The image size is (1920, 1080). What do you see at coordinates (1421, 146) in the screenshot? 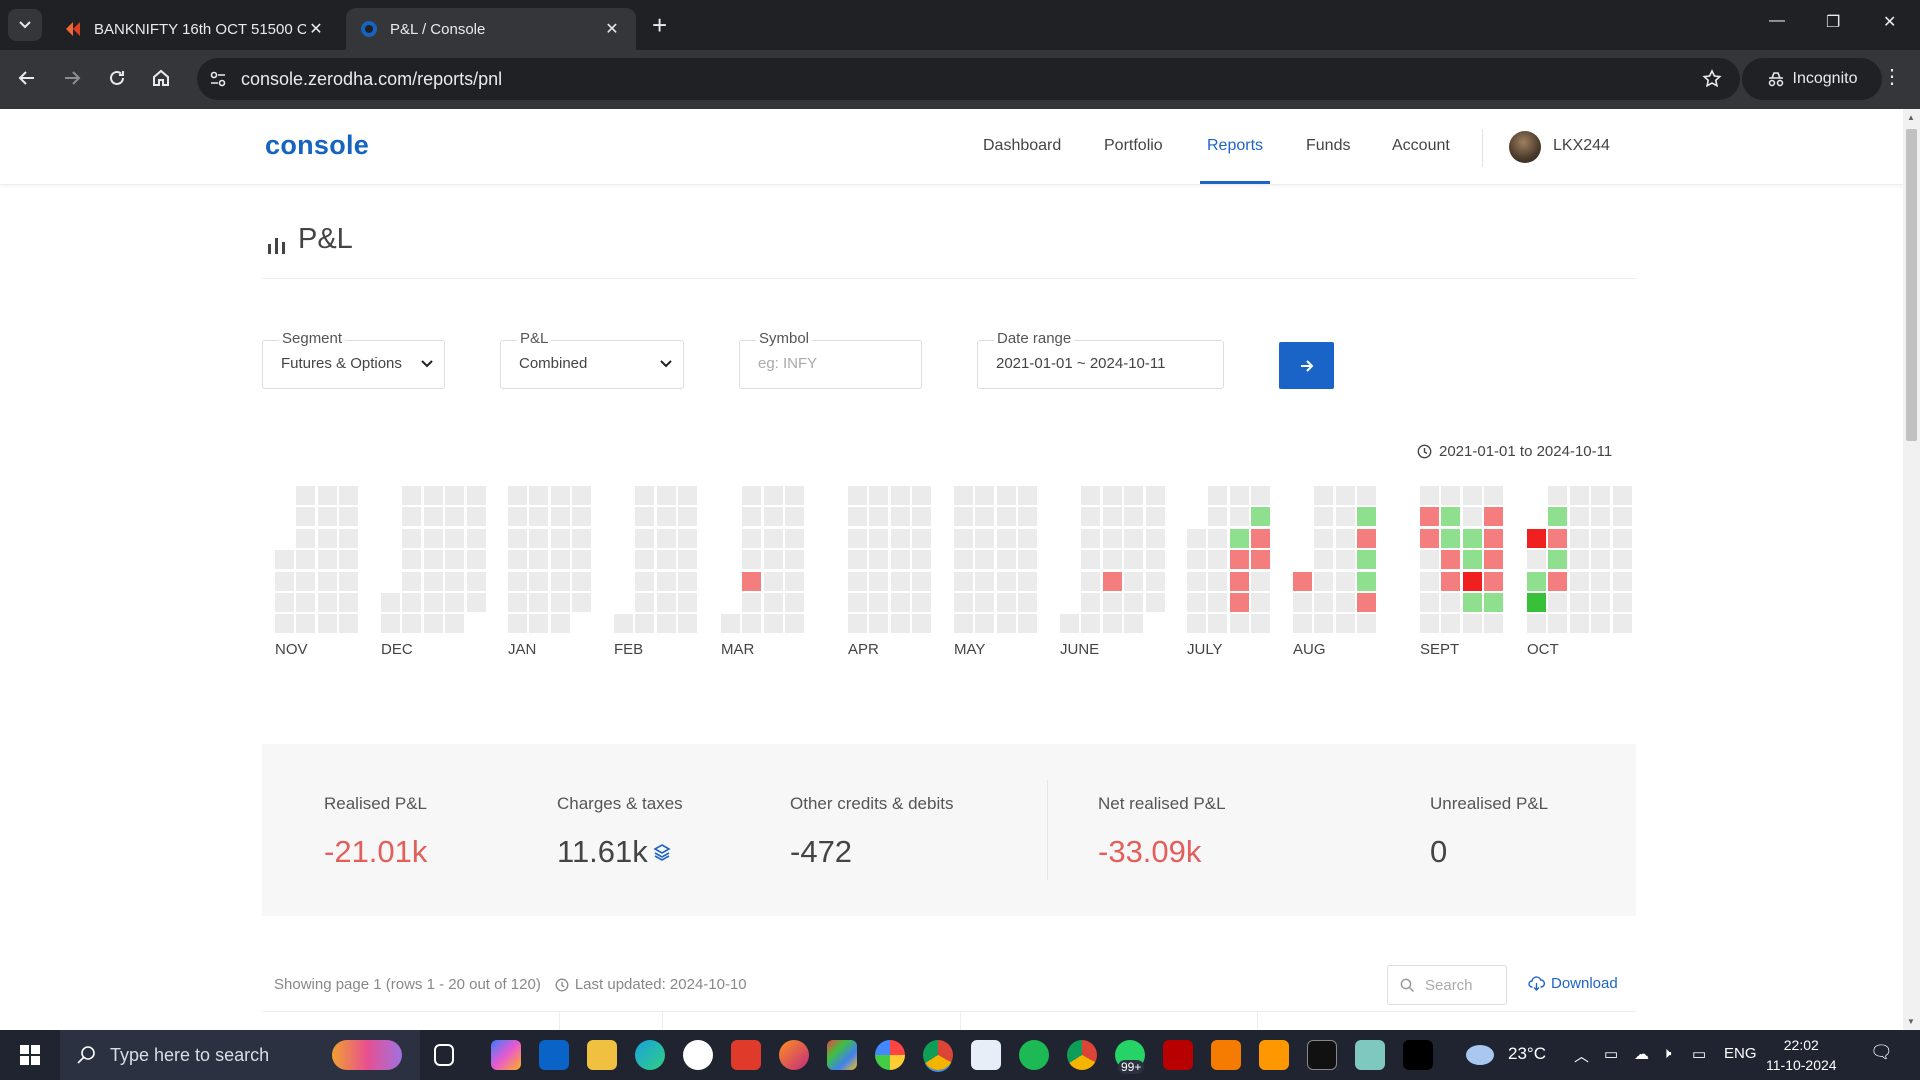
I see `nav-account: Account` at bounding box center [1421, 146].